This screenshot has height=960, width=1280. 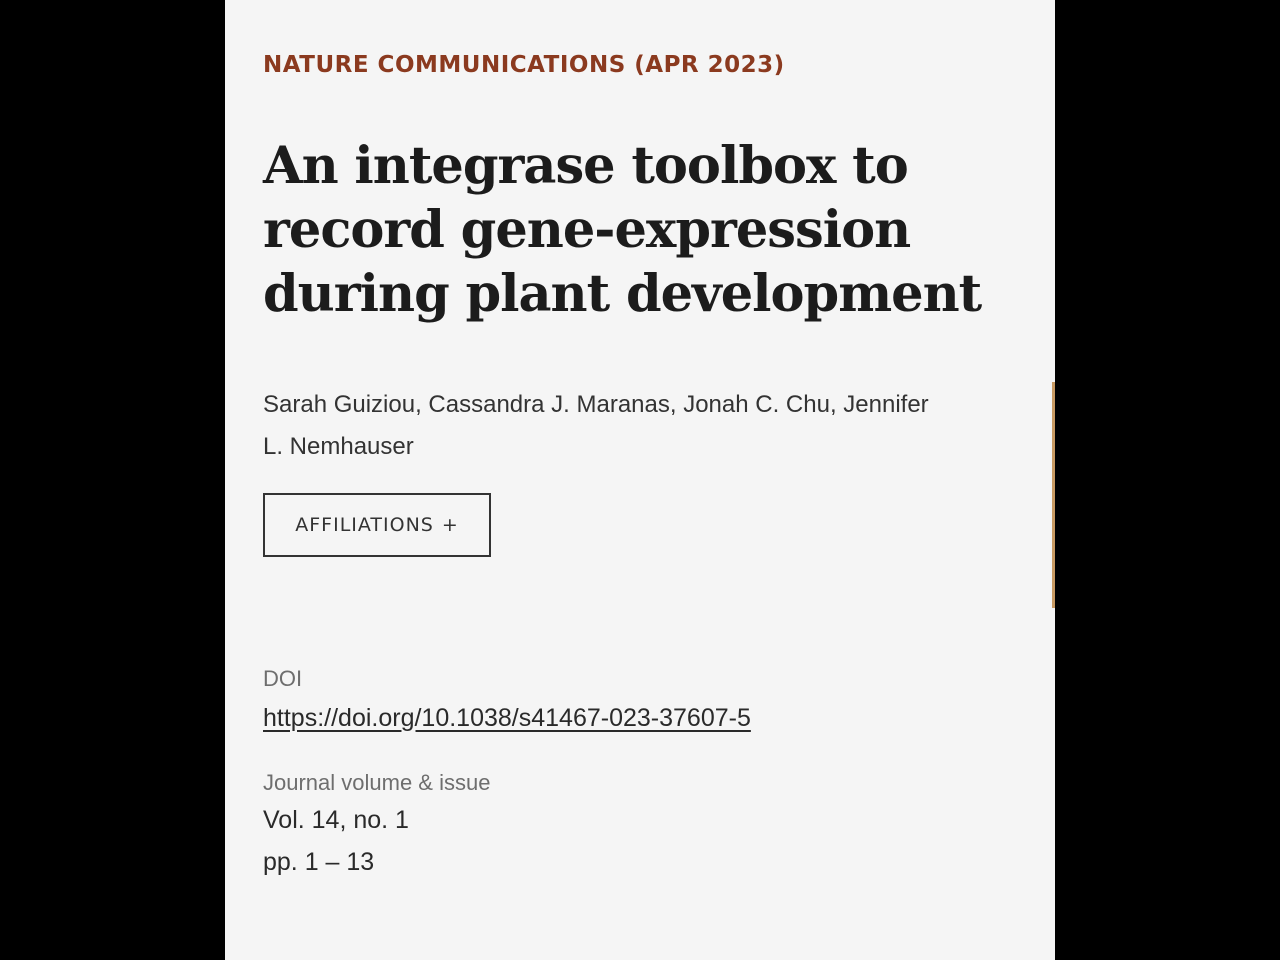 What do you see at coordinates (524, 65) in the screenshot?
I see `journal-name: NATURE COMMUNICATIONS (APR 2023)` at bounding box center [524, 65].